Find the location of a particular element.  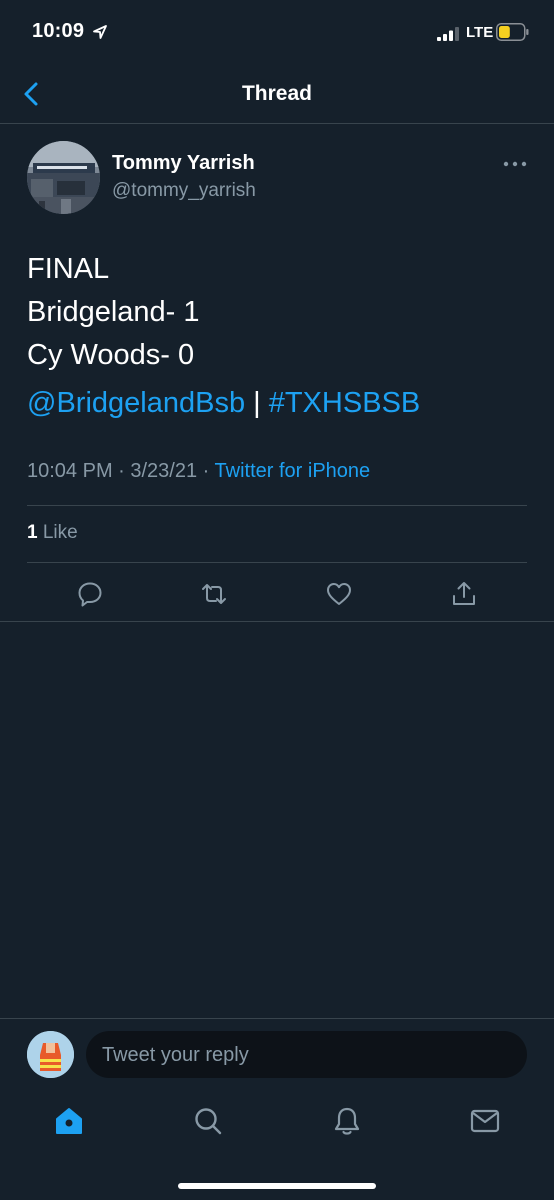

tweet-metadata: 10:04 PM · 3/23/21 · Twitter for iPhone is located at coordinates (198, 471).